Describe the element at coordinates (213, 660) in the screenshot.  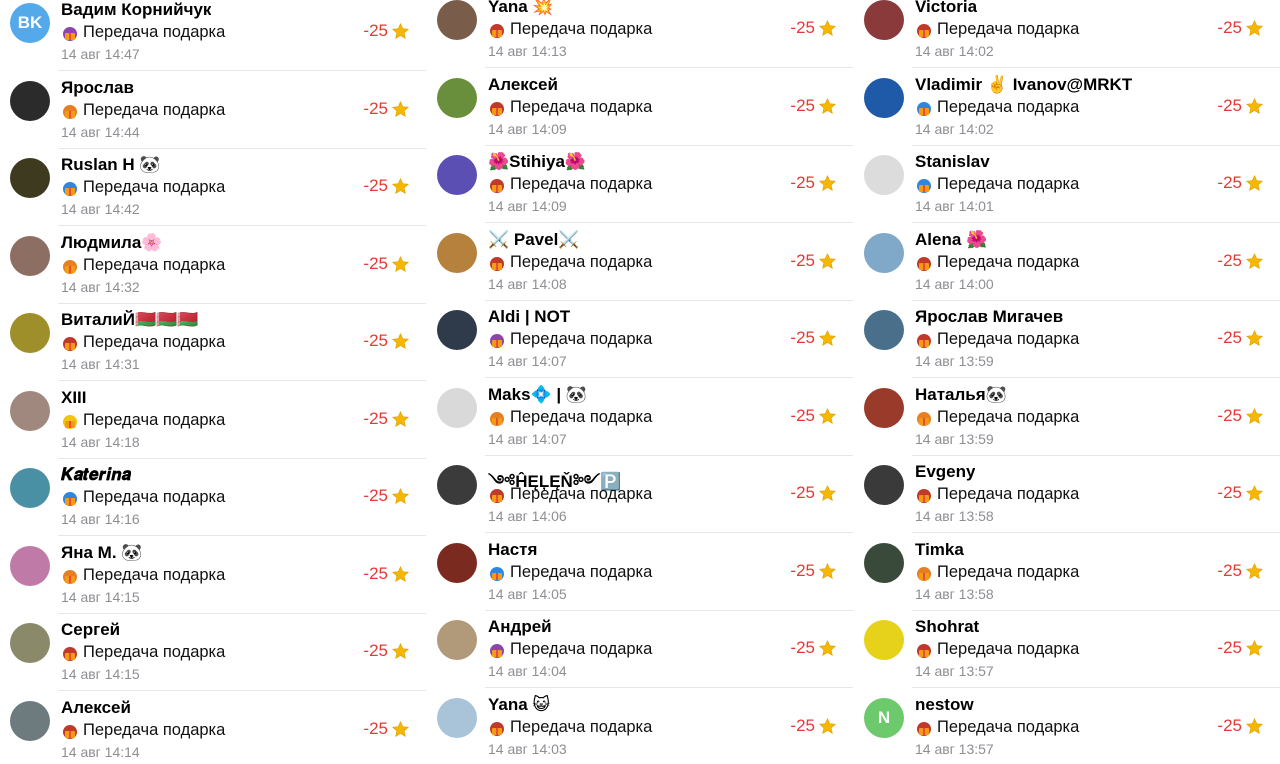
I see `transaction-row: Сергей Передача подарка 14 авг 14:15 -25` at that location.